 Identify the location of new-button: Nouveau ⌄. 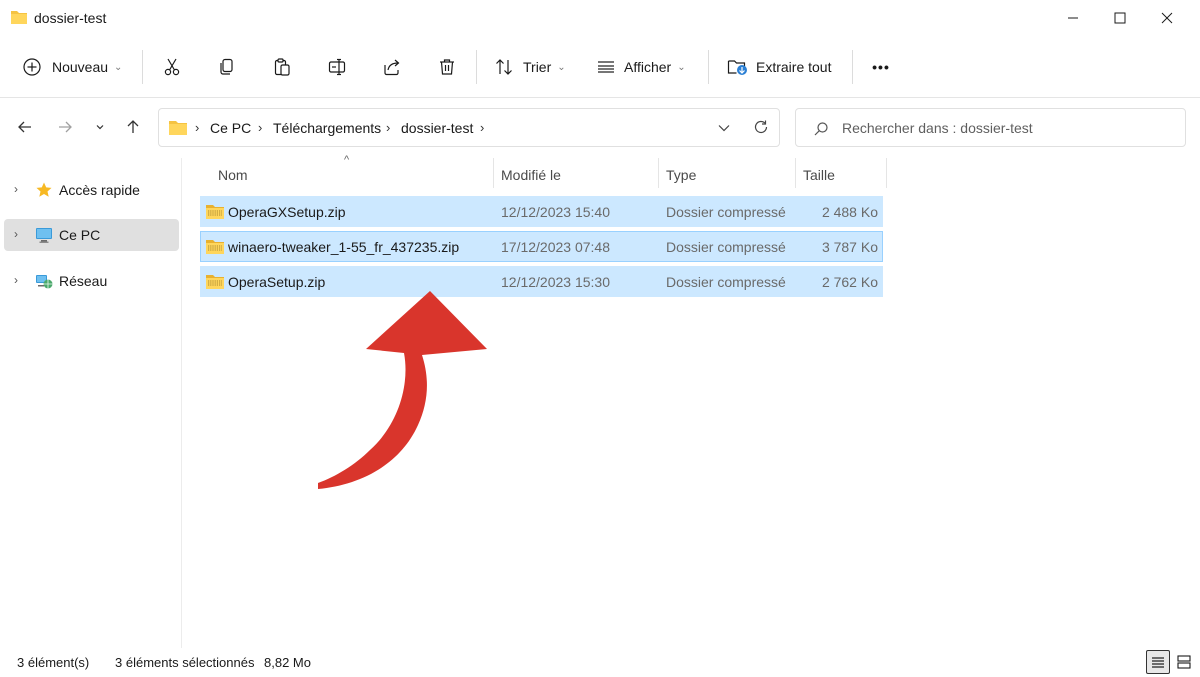
(72, 67).